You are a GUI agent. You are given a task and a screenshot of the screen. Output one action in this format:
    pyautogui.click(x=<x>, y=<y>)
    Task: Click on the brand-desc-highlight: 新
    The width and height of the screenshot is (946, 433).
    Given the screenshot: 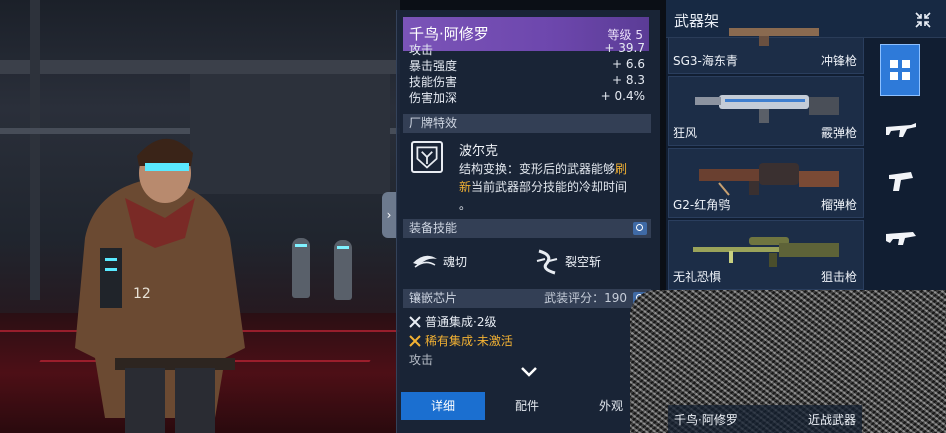 What is the action you would take?
    pyautogui.click(x=465, y=187)
    